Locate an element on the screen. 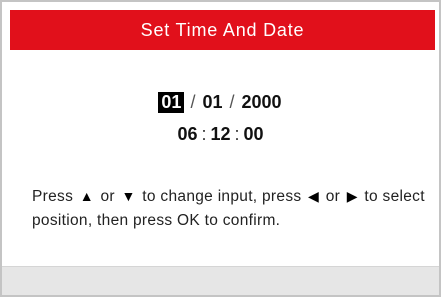 This screenshot has width=441, height=297. right-arrow-icon: ▶ is located at coordinates (352, 196).